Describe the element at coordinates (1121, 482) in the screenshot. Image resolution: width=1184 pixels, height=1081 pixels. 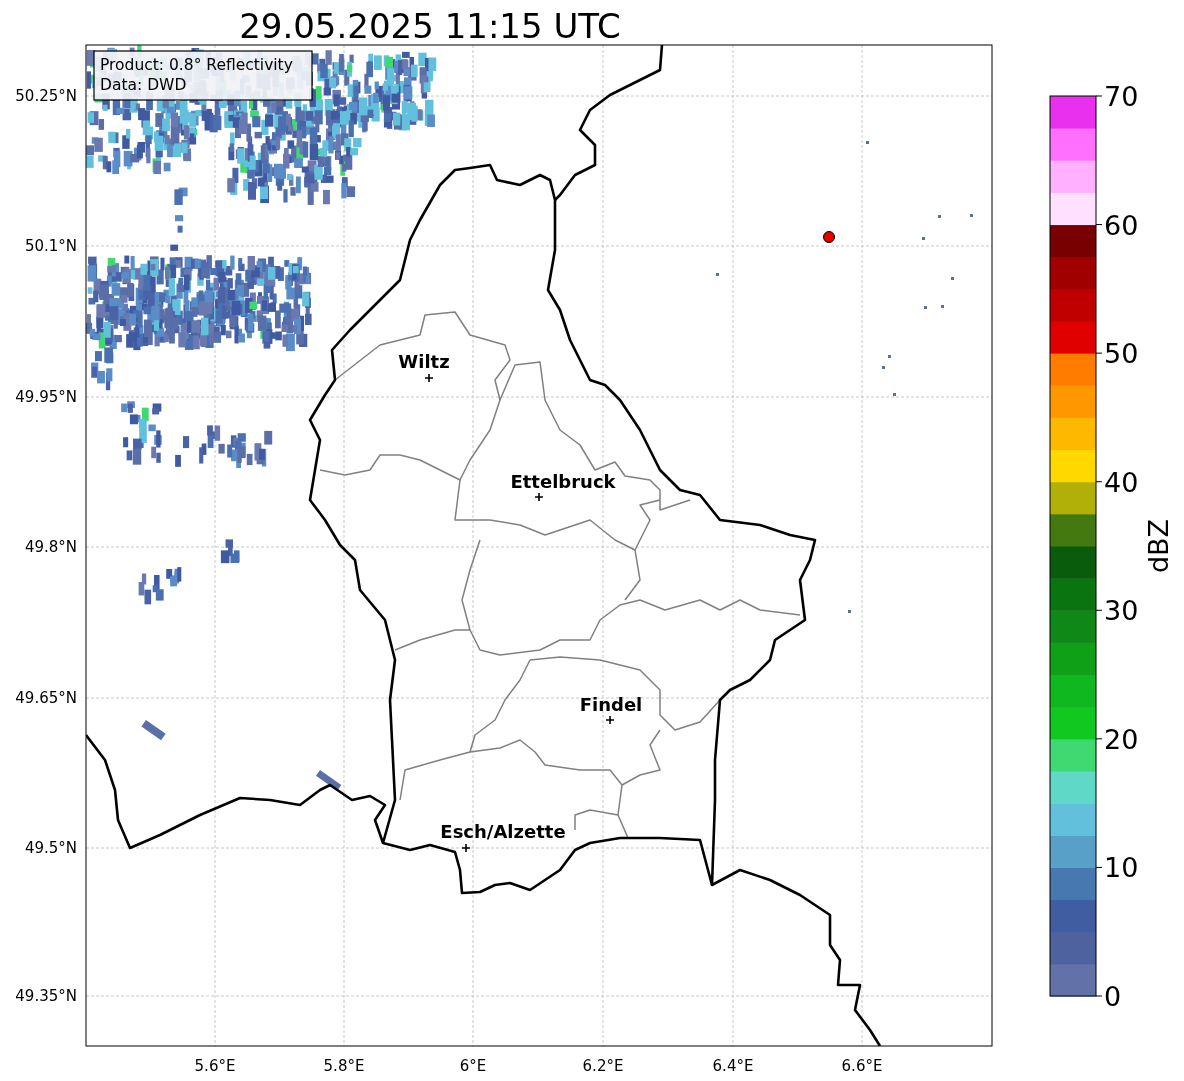
I see `colorbar-tick-label: 40` at that location.